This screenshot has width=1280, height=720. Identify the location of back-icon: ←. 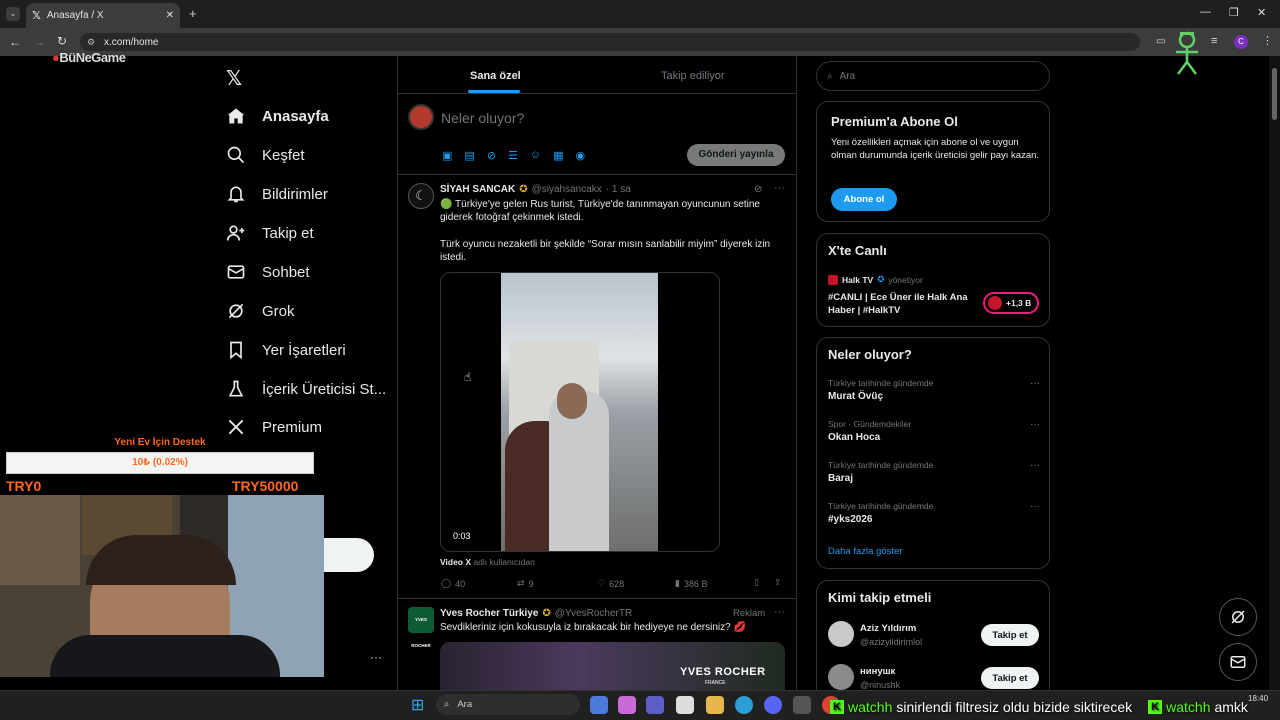
(15, 42).